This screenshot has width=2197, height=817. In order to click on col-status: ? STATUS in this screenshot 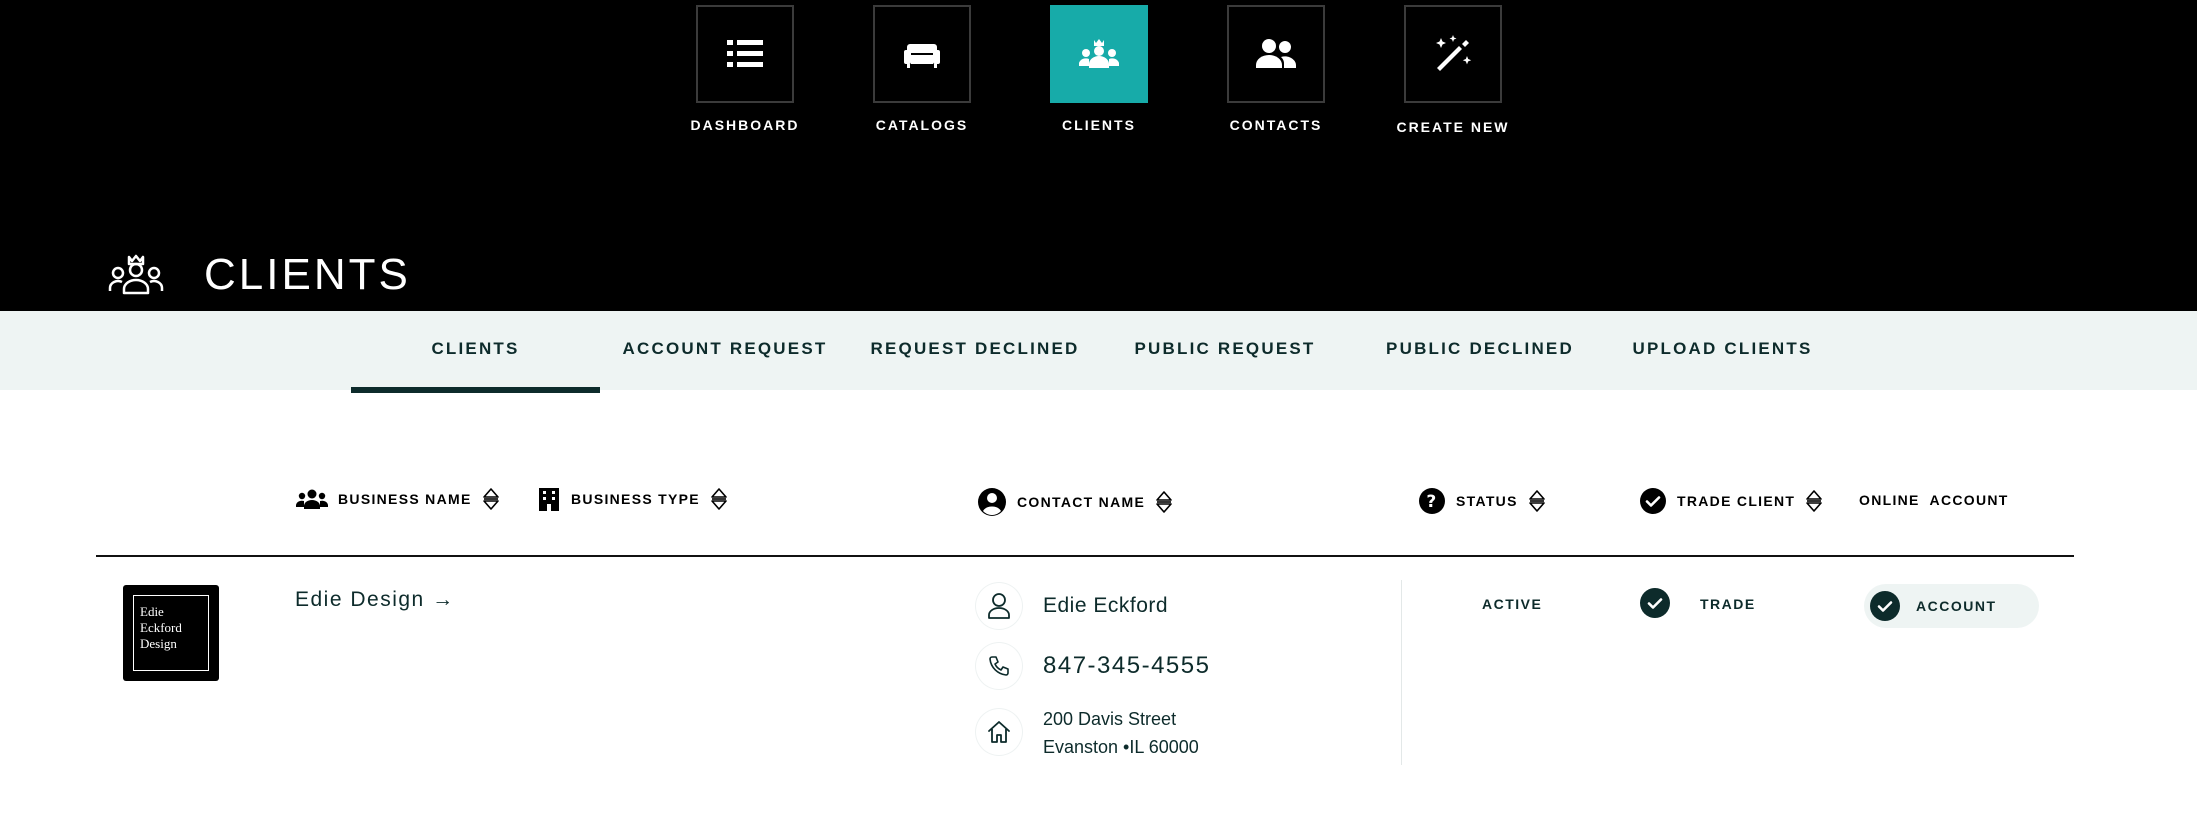, I will do `click(1482, 501)`.